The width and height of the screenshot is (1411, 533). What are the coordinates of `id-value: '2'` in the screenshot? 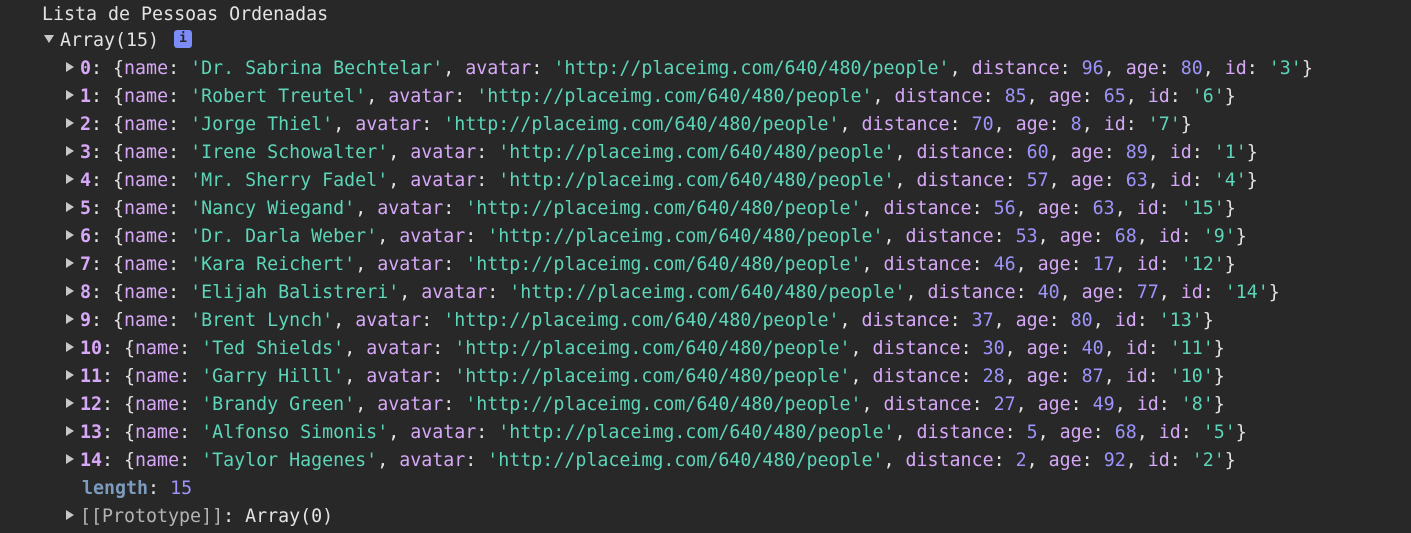 It's located at (1208, 460).